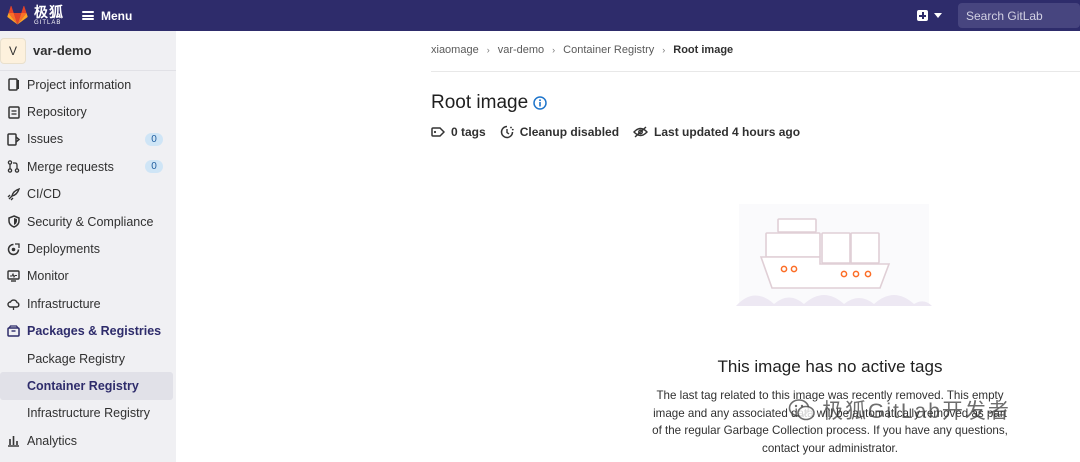 The width and height of the screenshot is (1080, 462). I want to click on sidebar-item-label: Monitor, so click(48, 276).